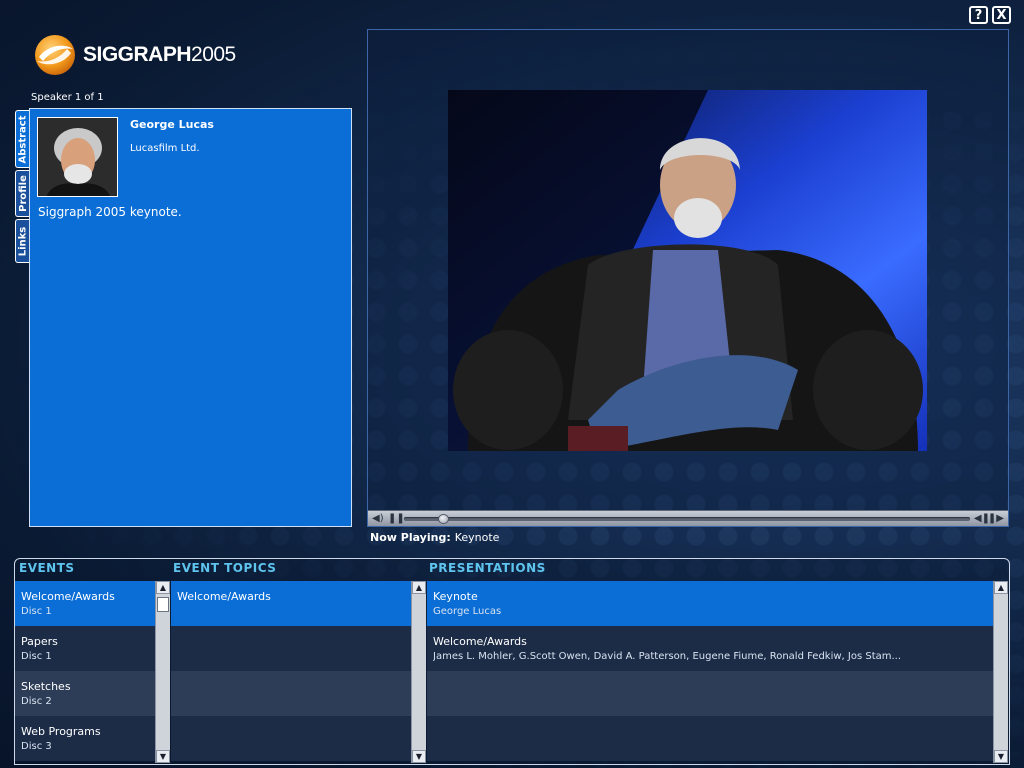  I want to click on tab-links-label: Links, so click(23, 241).